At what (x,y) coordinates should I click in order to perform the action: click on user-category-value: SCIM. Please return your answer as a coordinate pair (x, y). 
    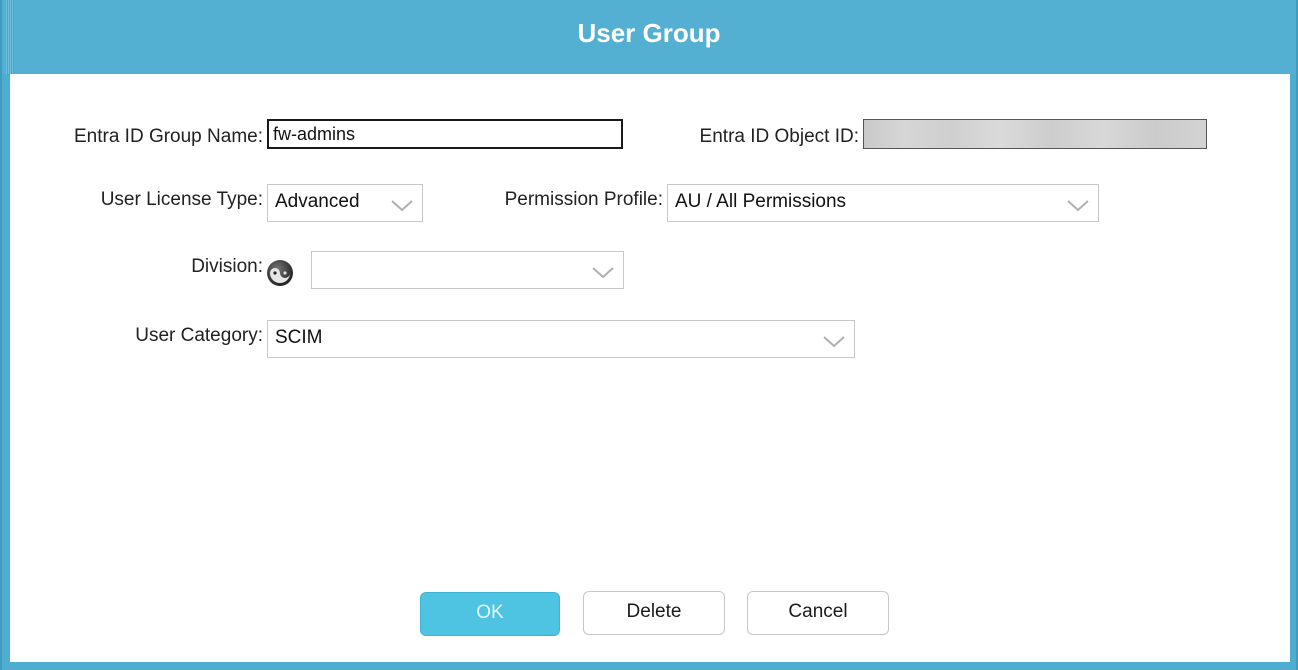
    Looking at the image, I should click on (299, 337).